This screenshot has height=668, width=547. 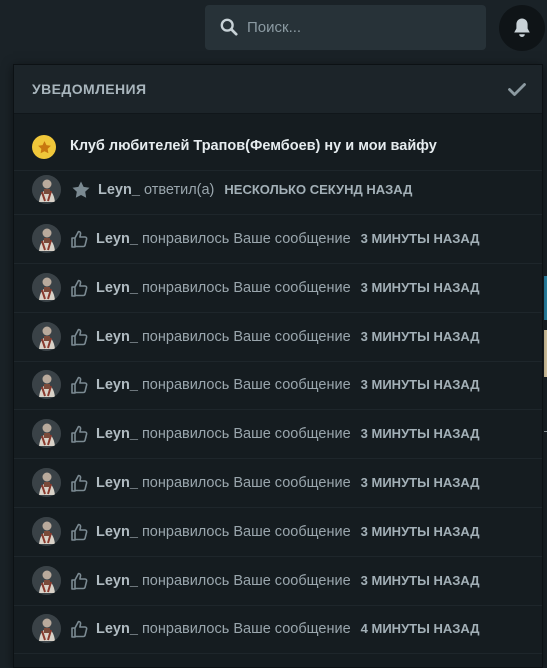 I want to click on notifications-title: УВЕДОМЛЕНИЯ, so click(x=89, y=89).